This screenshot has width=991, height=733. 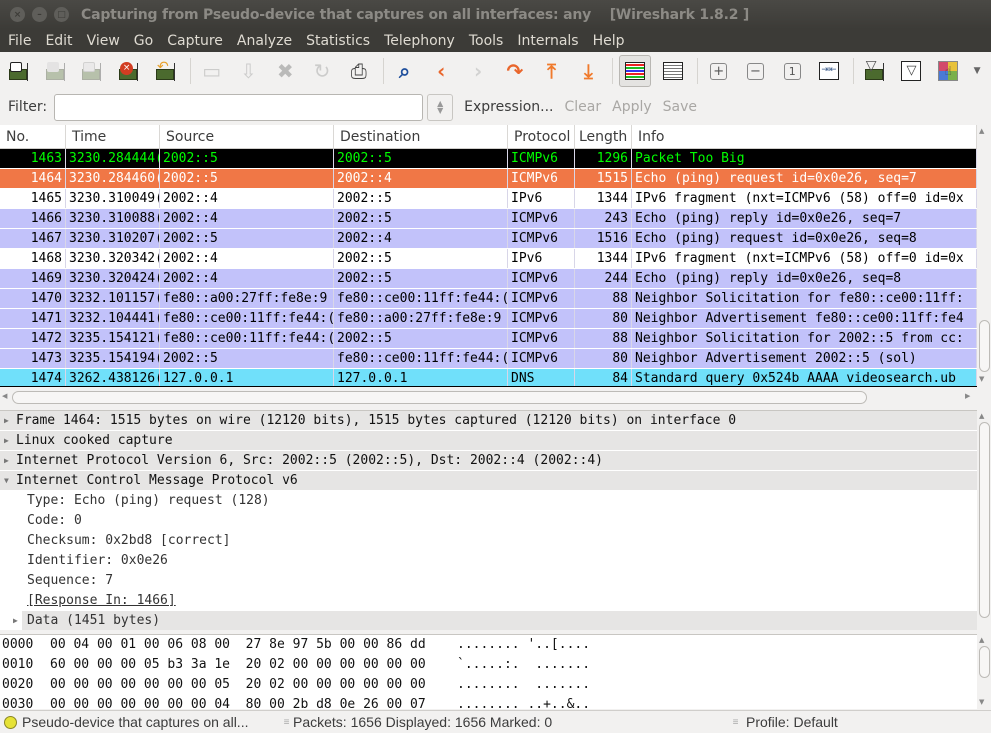 What do you see at coordinates (264, 41) in the screenshot?
I see `menu-analyze: Analyze` at bounding box center [264, 41].